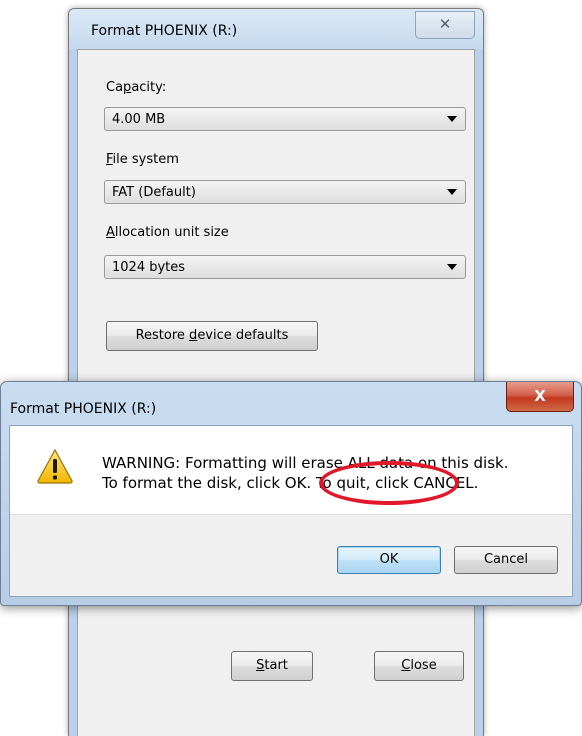 This screenshot has width=582, height=736. Describe the element at coordinates (167, 232) in the screenshot. I see `allocation-unit-label: Allocation unit size` at that location.